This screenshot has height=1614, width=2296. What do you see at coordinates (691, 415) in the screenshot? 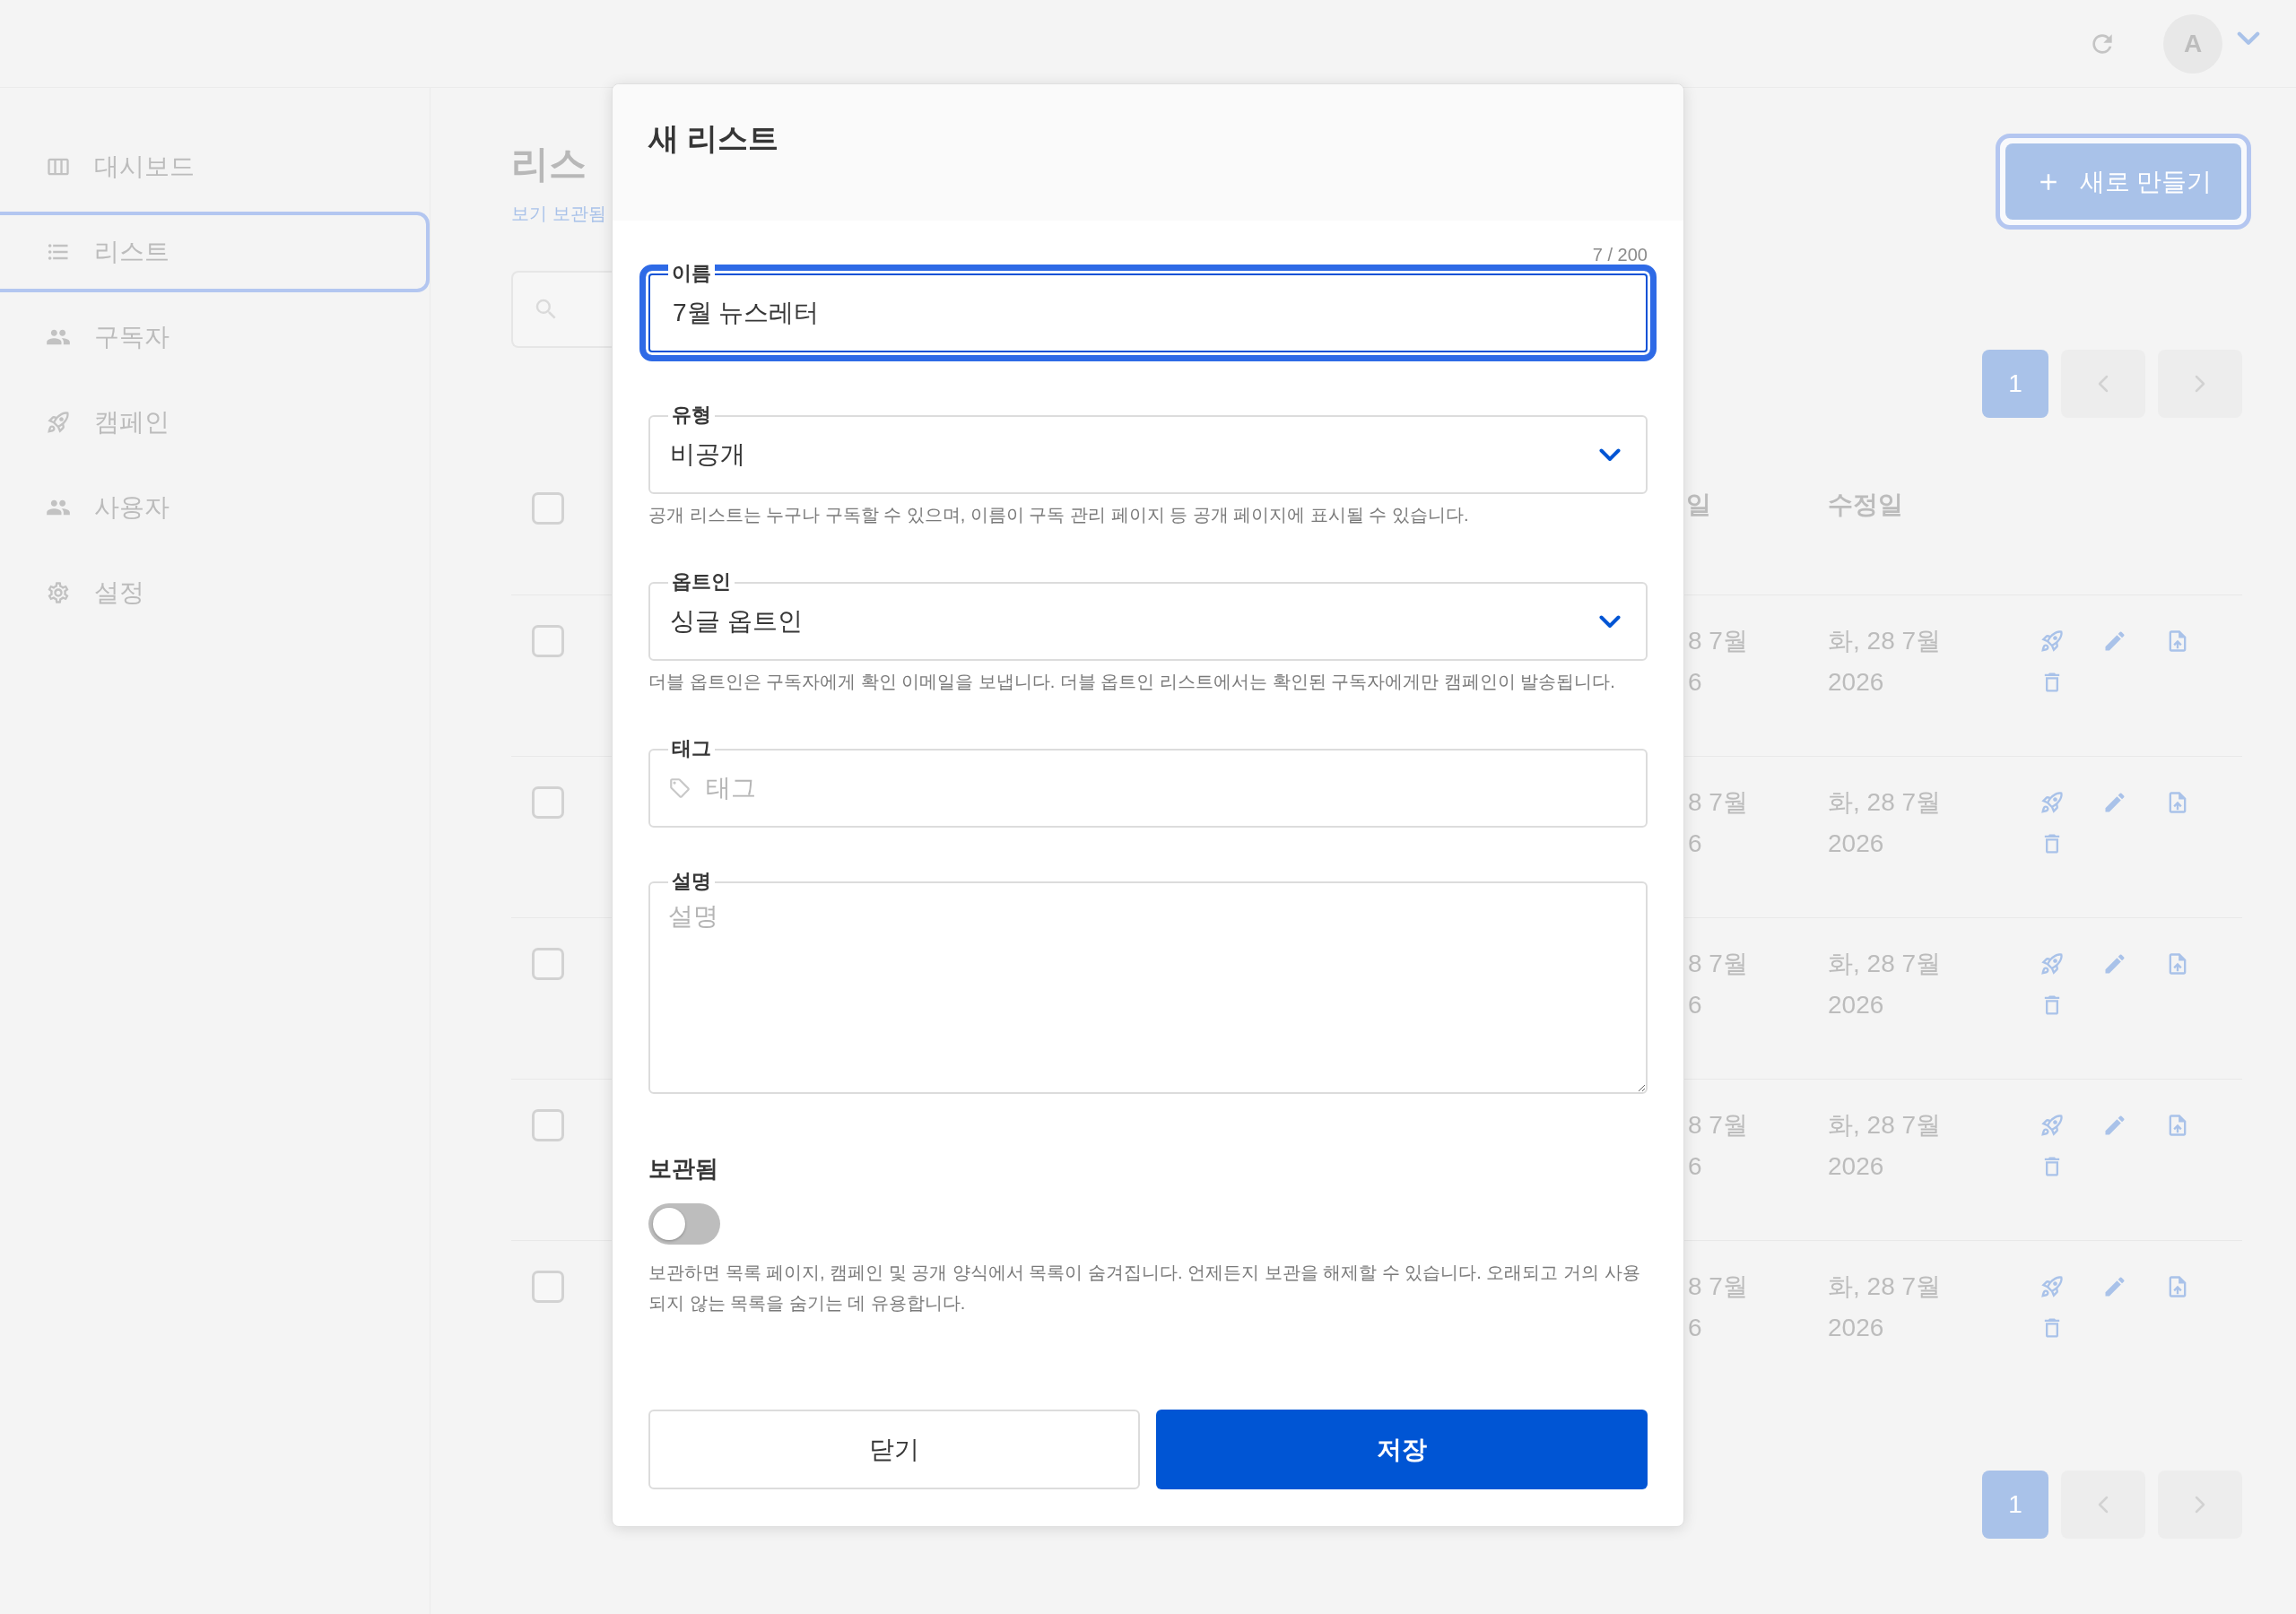
I see `field-label: 유형` at bounding box center [691, 415].